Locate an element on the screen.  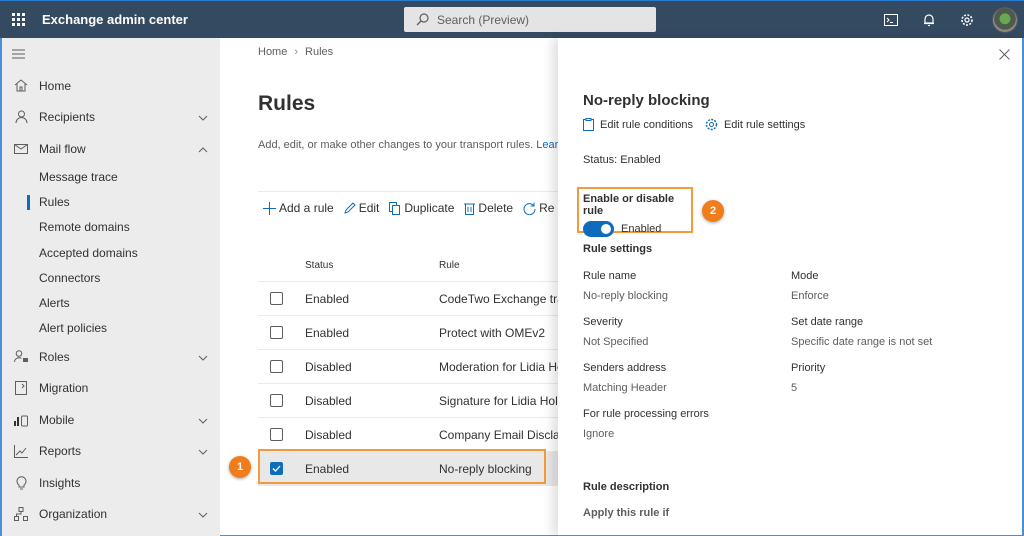
table-row: Enabled CodeTwo Exchange tran is located at coordinates (408, 299).